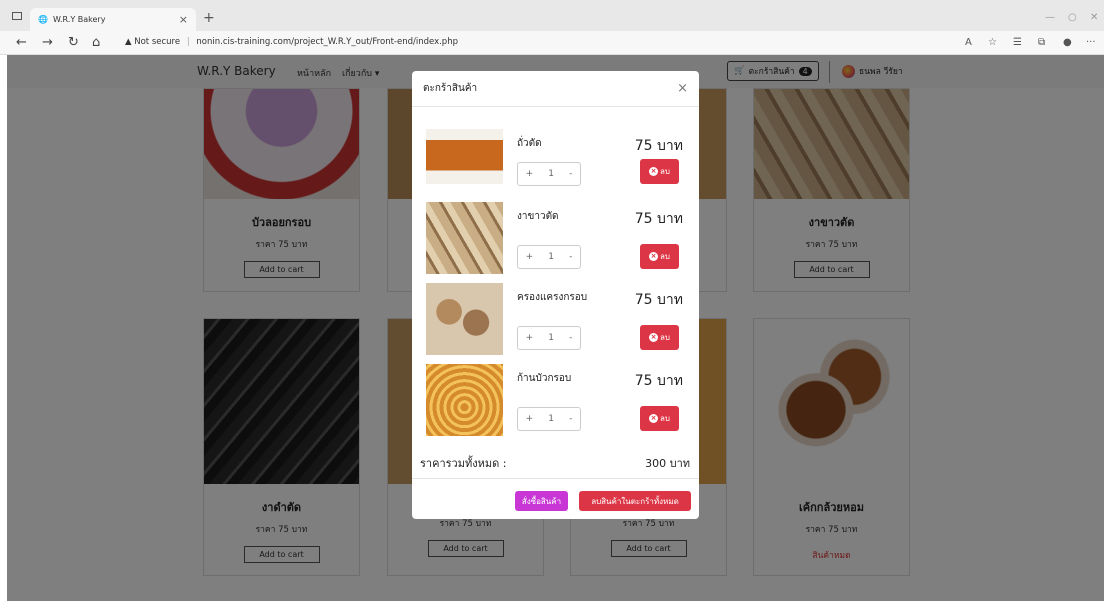  I want to click on home-icon: ⌂, so click(96, 42).